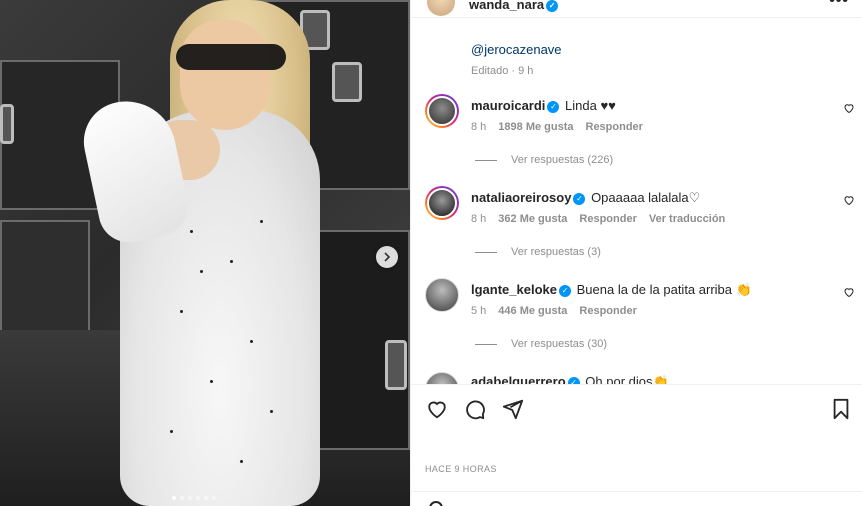  What do you see at coordinates (562, 160) in the screenshot?
I see `view-replies-label: Ver respuestas (226)` at bounding box center [562, 160].